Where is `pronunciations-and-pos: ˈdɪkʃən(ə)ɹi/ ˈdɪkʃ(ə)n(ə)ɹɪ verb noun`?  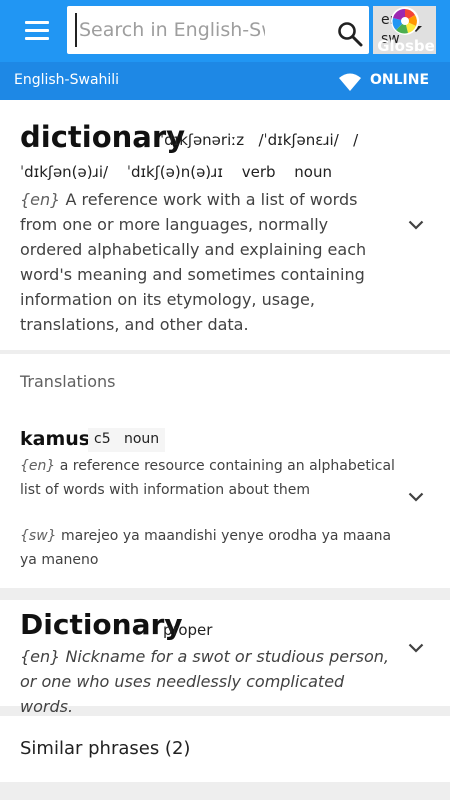
pronunciations-and-pos: ˈdɪkʃən(ə)ɹi/ ˈdɪkʃ(ə)n(ə)ɹɪ verb noun is located at coordinates (176, 172).